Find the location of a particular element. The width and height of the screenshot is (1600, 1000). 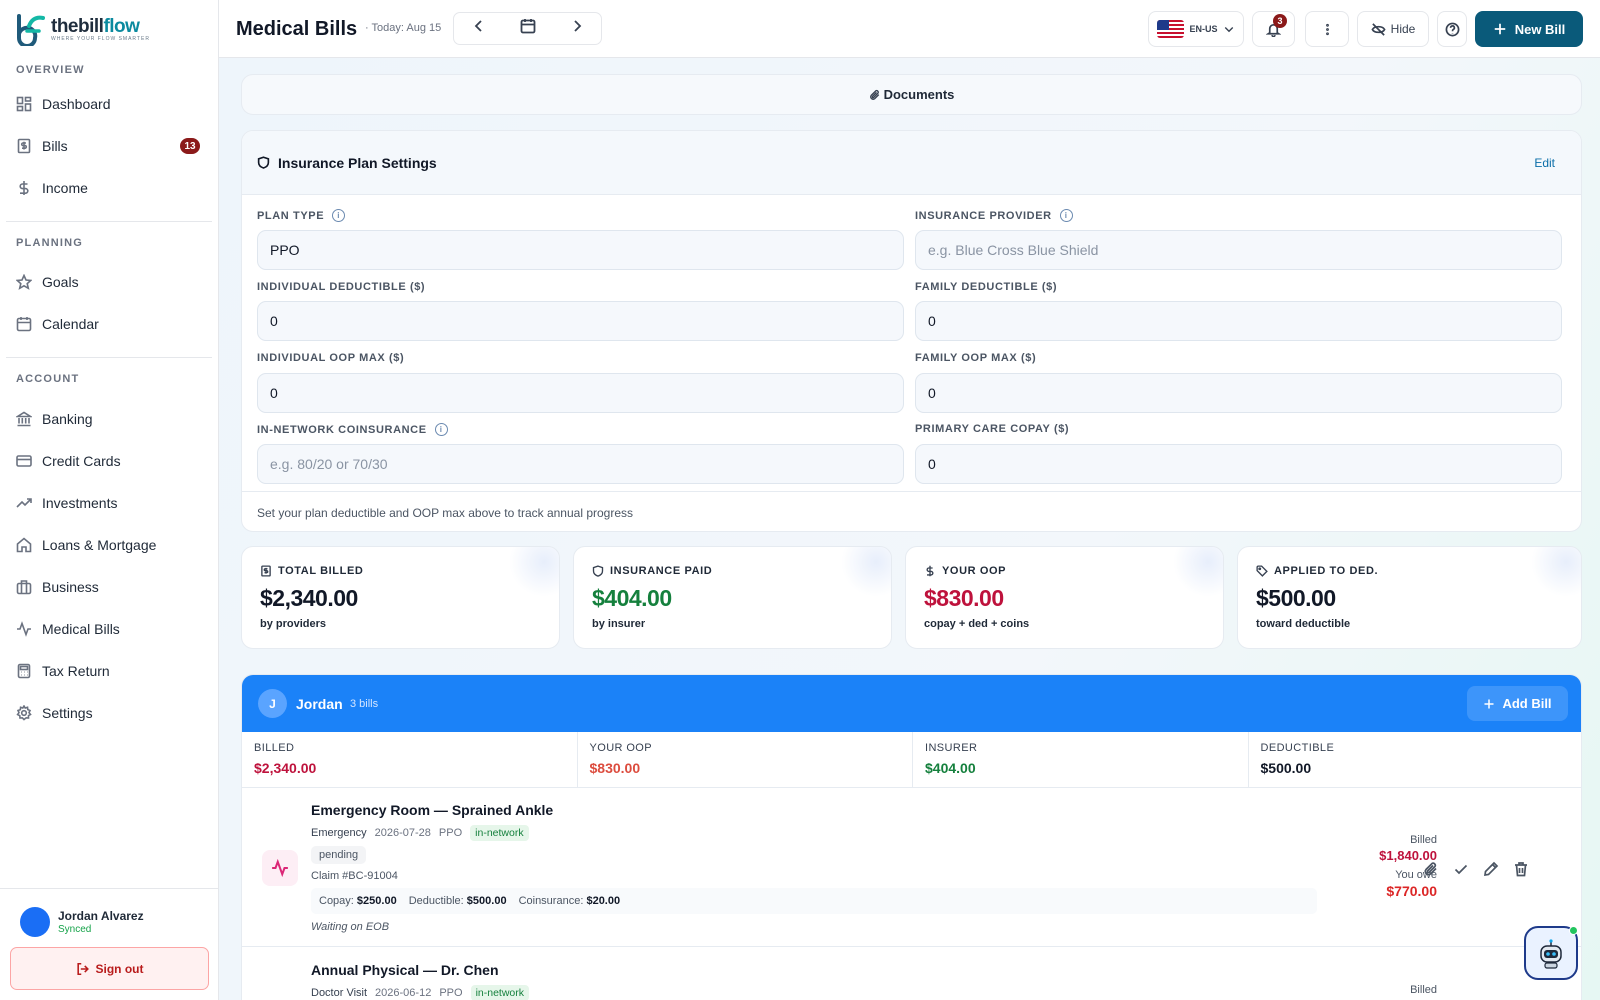

sidebar-item-investments: Investments is located at coordinates (110, 503).